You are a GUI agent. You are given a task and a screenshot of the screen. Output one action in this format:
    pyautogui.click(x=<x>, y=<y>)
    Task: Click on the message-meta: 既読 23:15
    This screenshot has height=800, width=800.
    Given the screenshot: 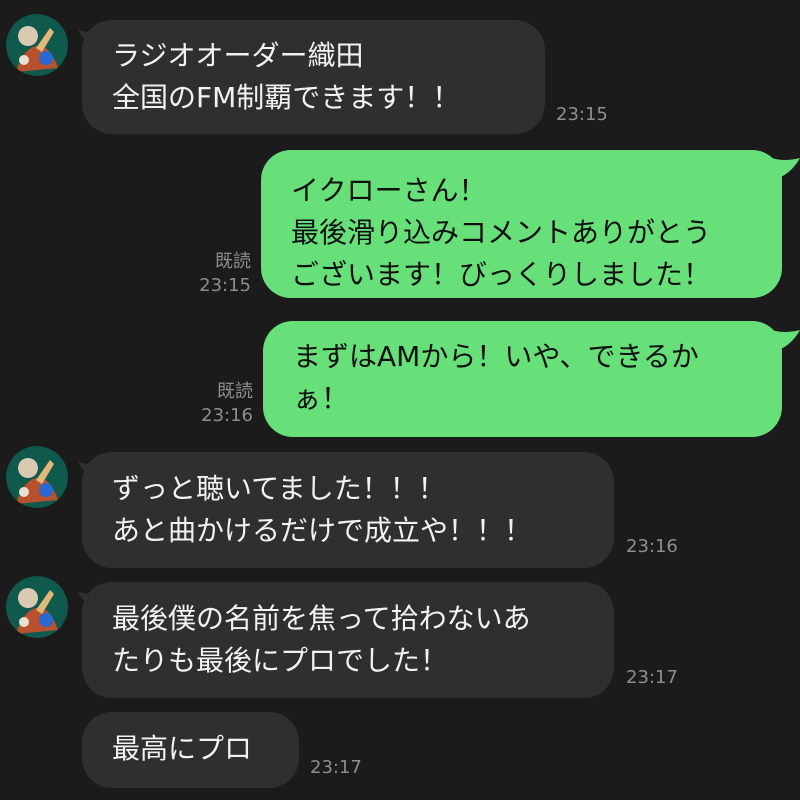 What is the action you would take?
    pyautogui.click(x=214, y=274)
    